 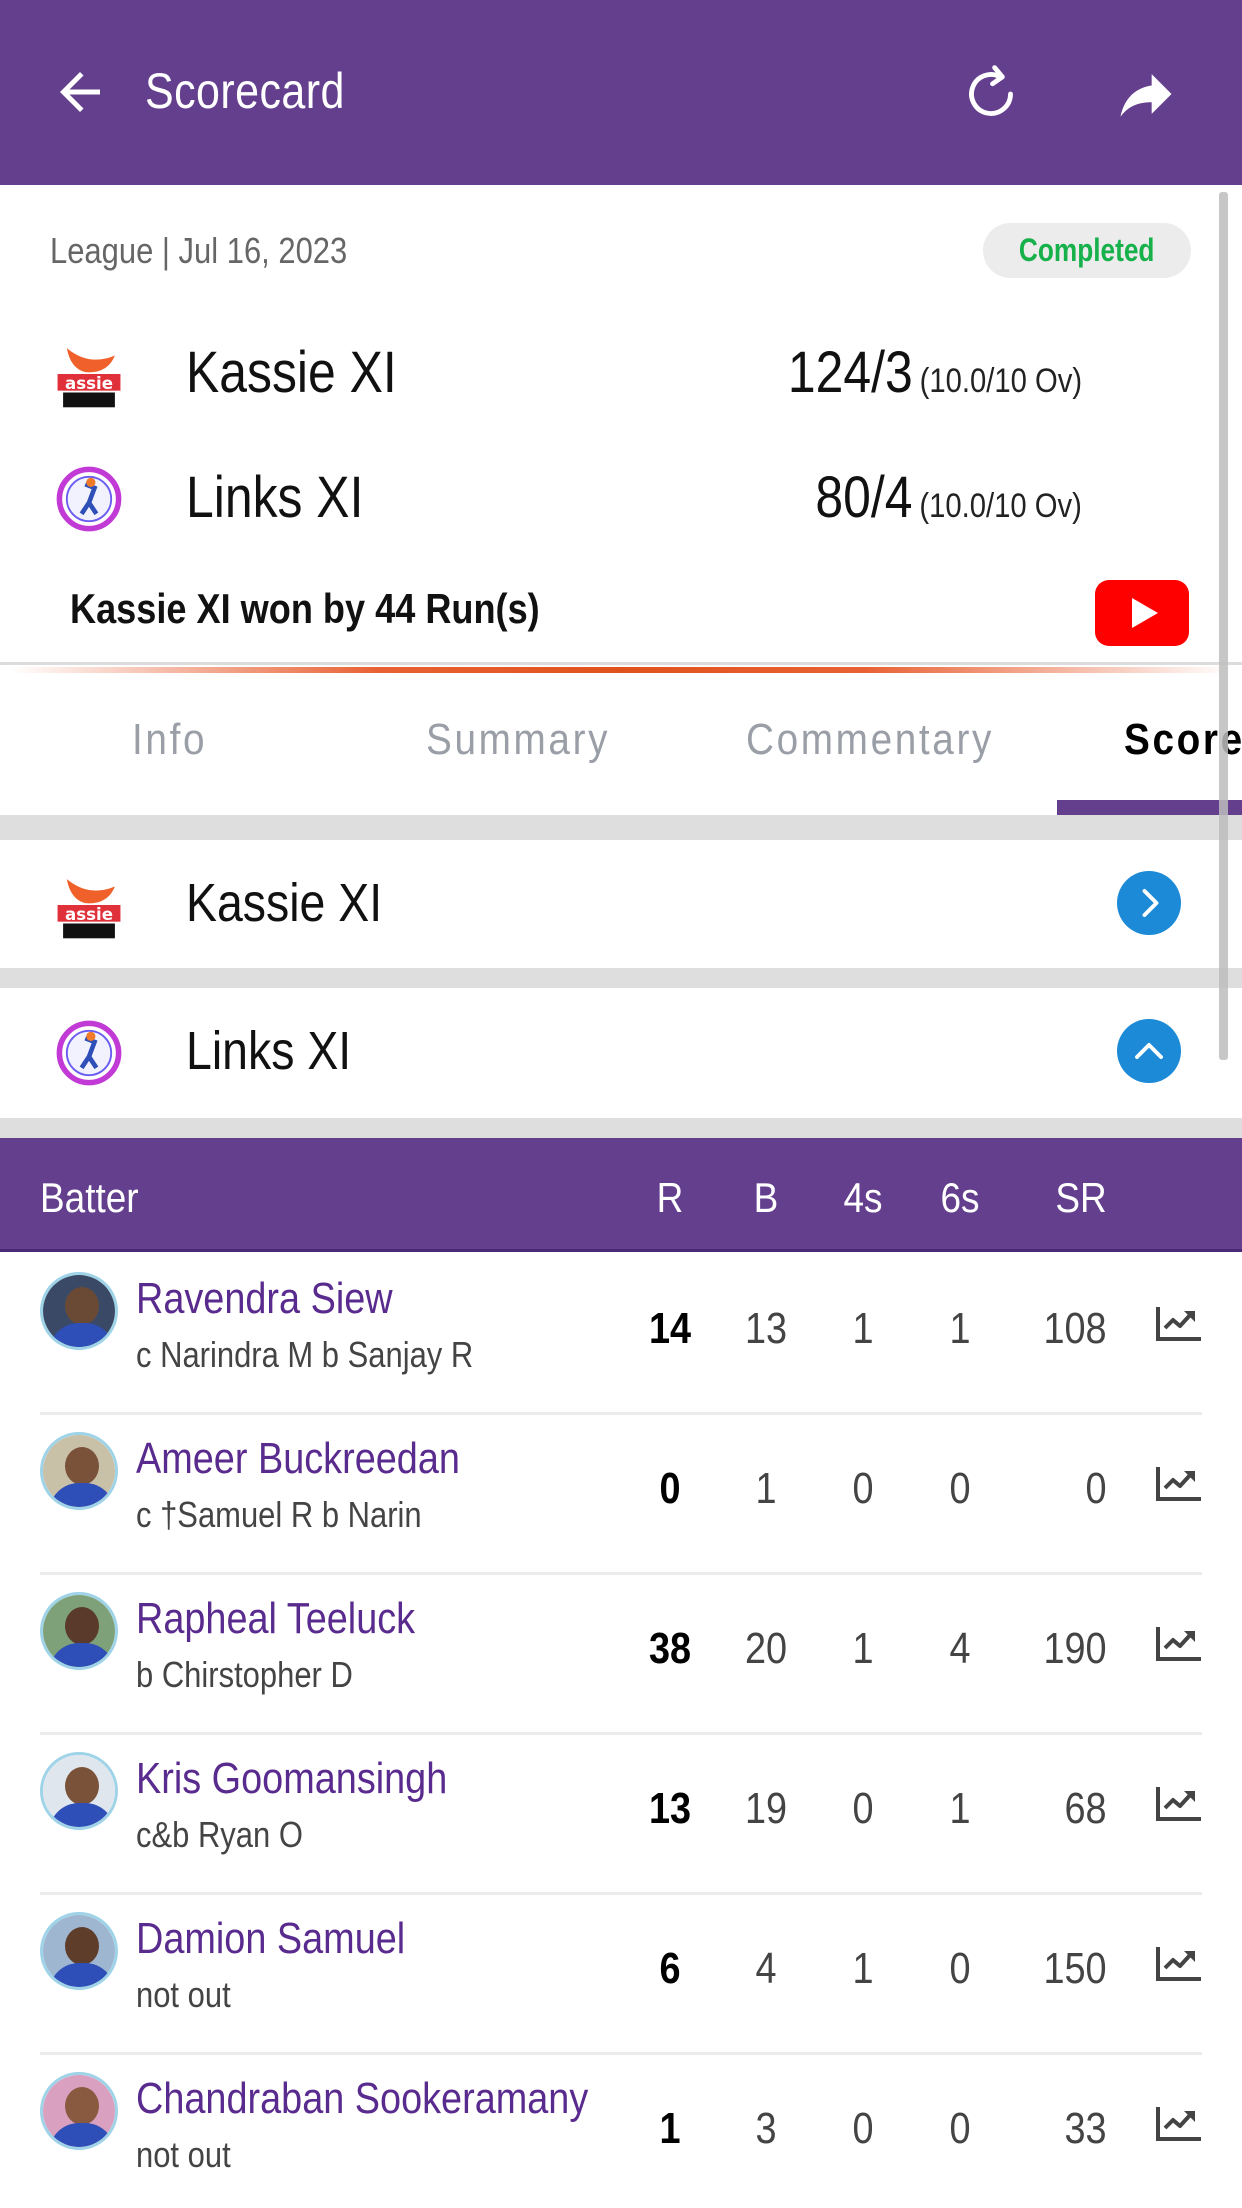 I want to click on balls: 13, so click(x=766, y=1328).